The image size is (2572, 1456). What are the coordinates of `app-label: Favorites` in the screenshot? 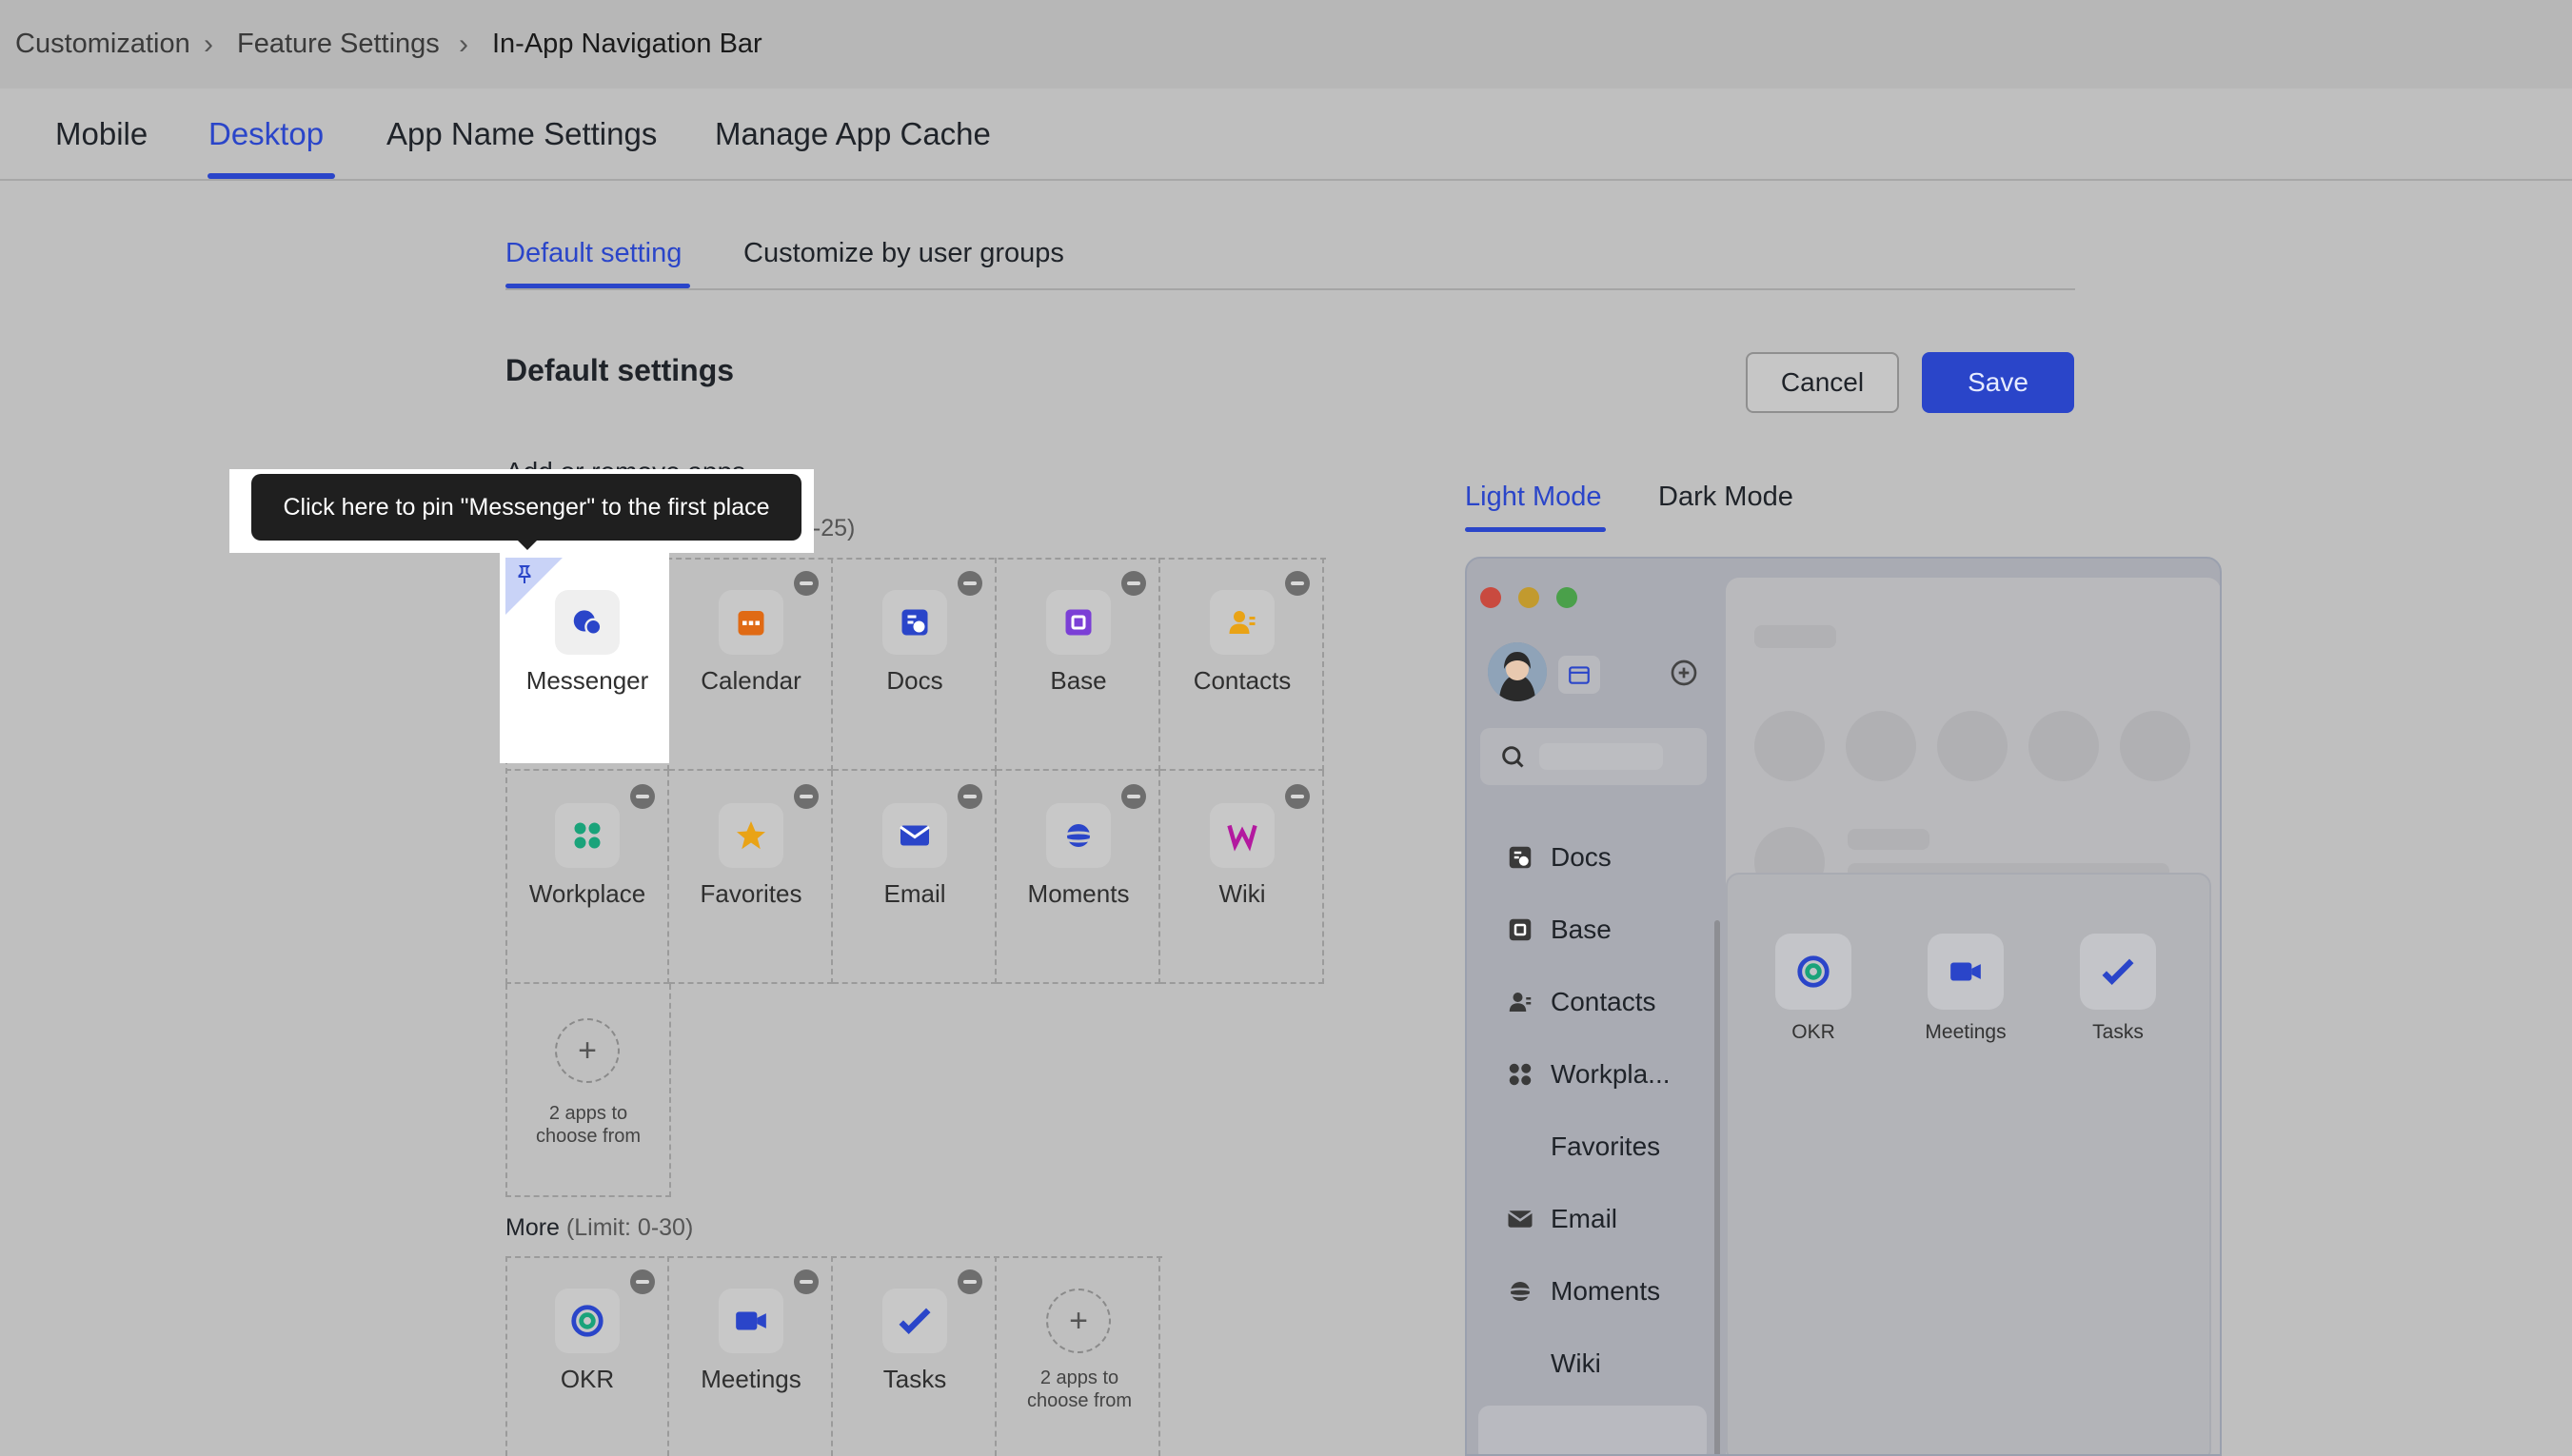 It's located at (751, 893).